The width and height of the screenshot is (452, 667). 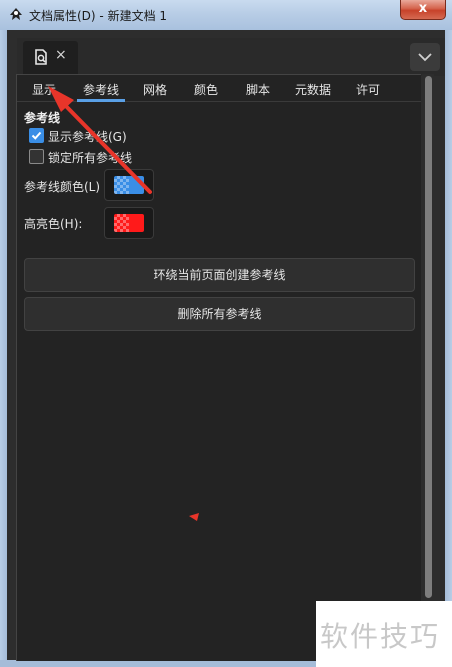 I want to click on guide-color-label: 参考线颜色(L), so click(x=62, y=187).